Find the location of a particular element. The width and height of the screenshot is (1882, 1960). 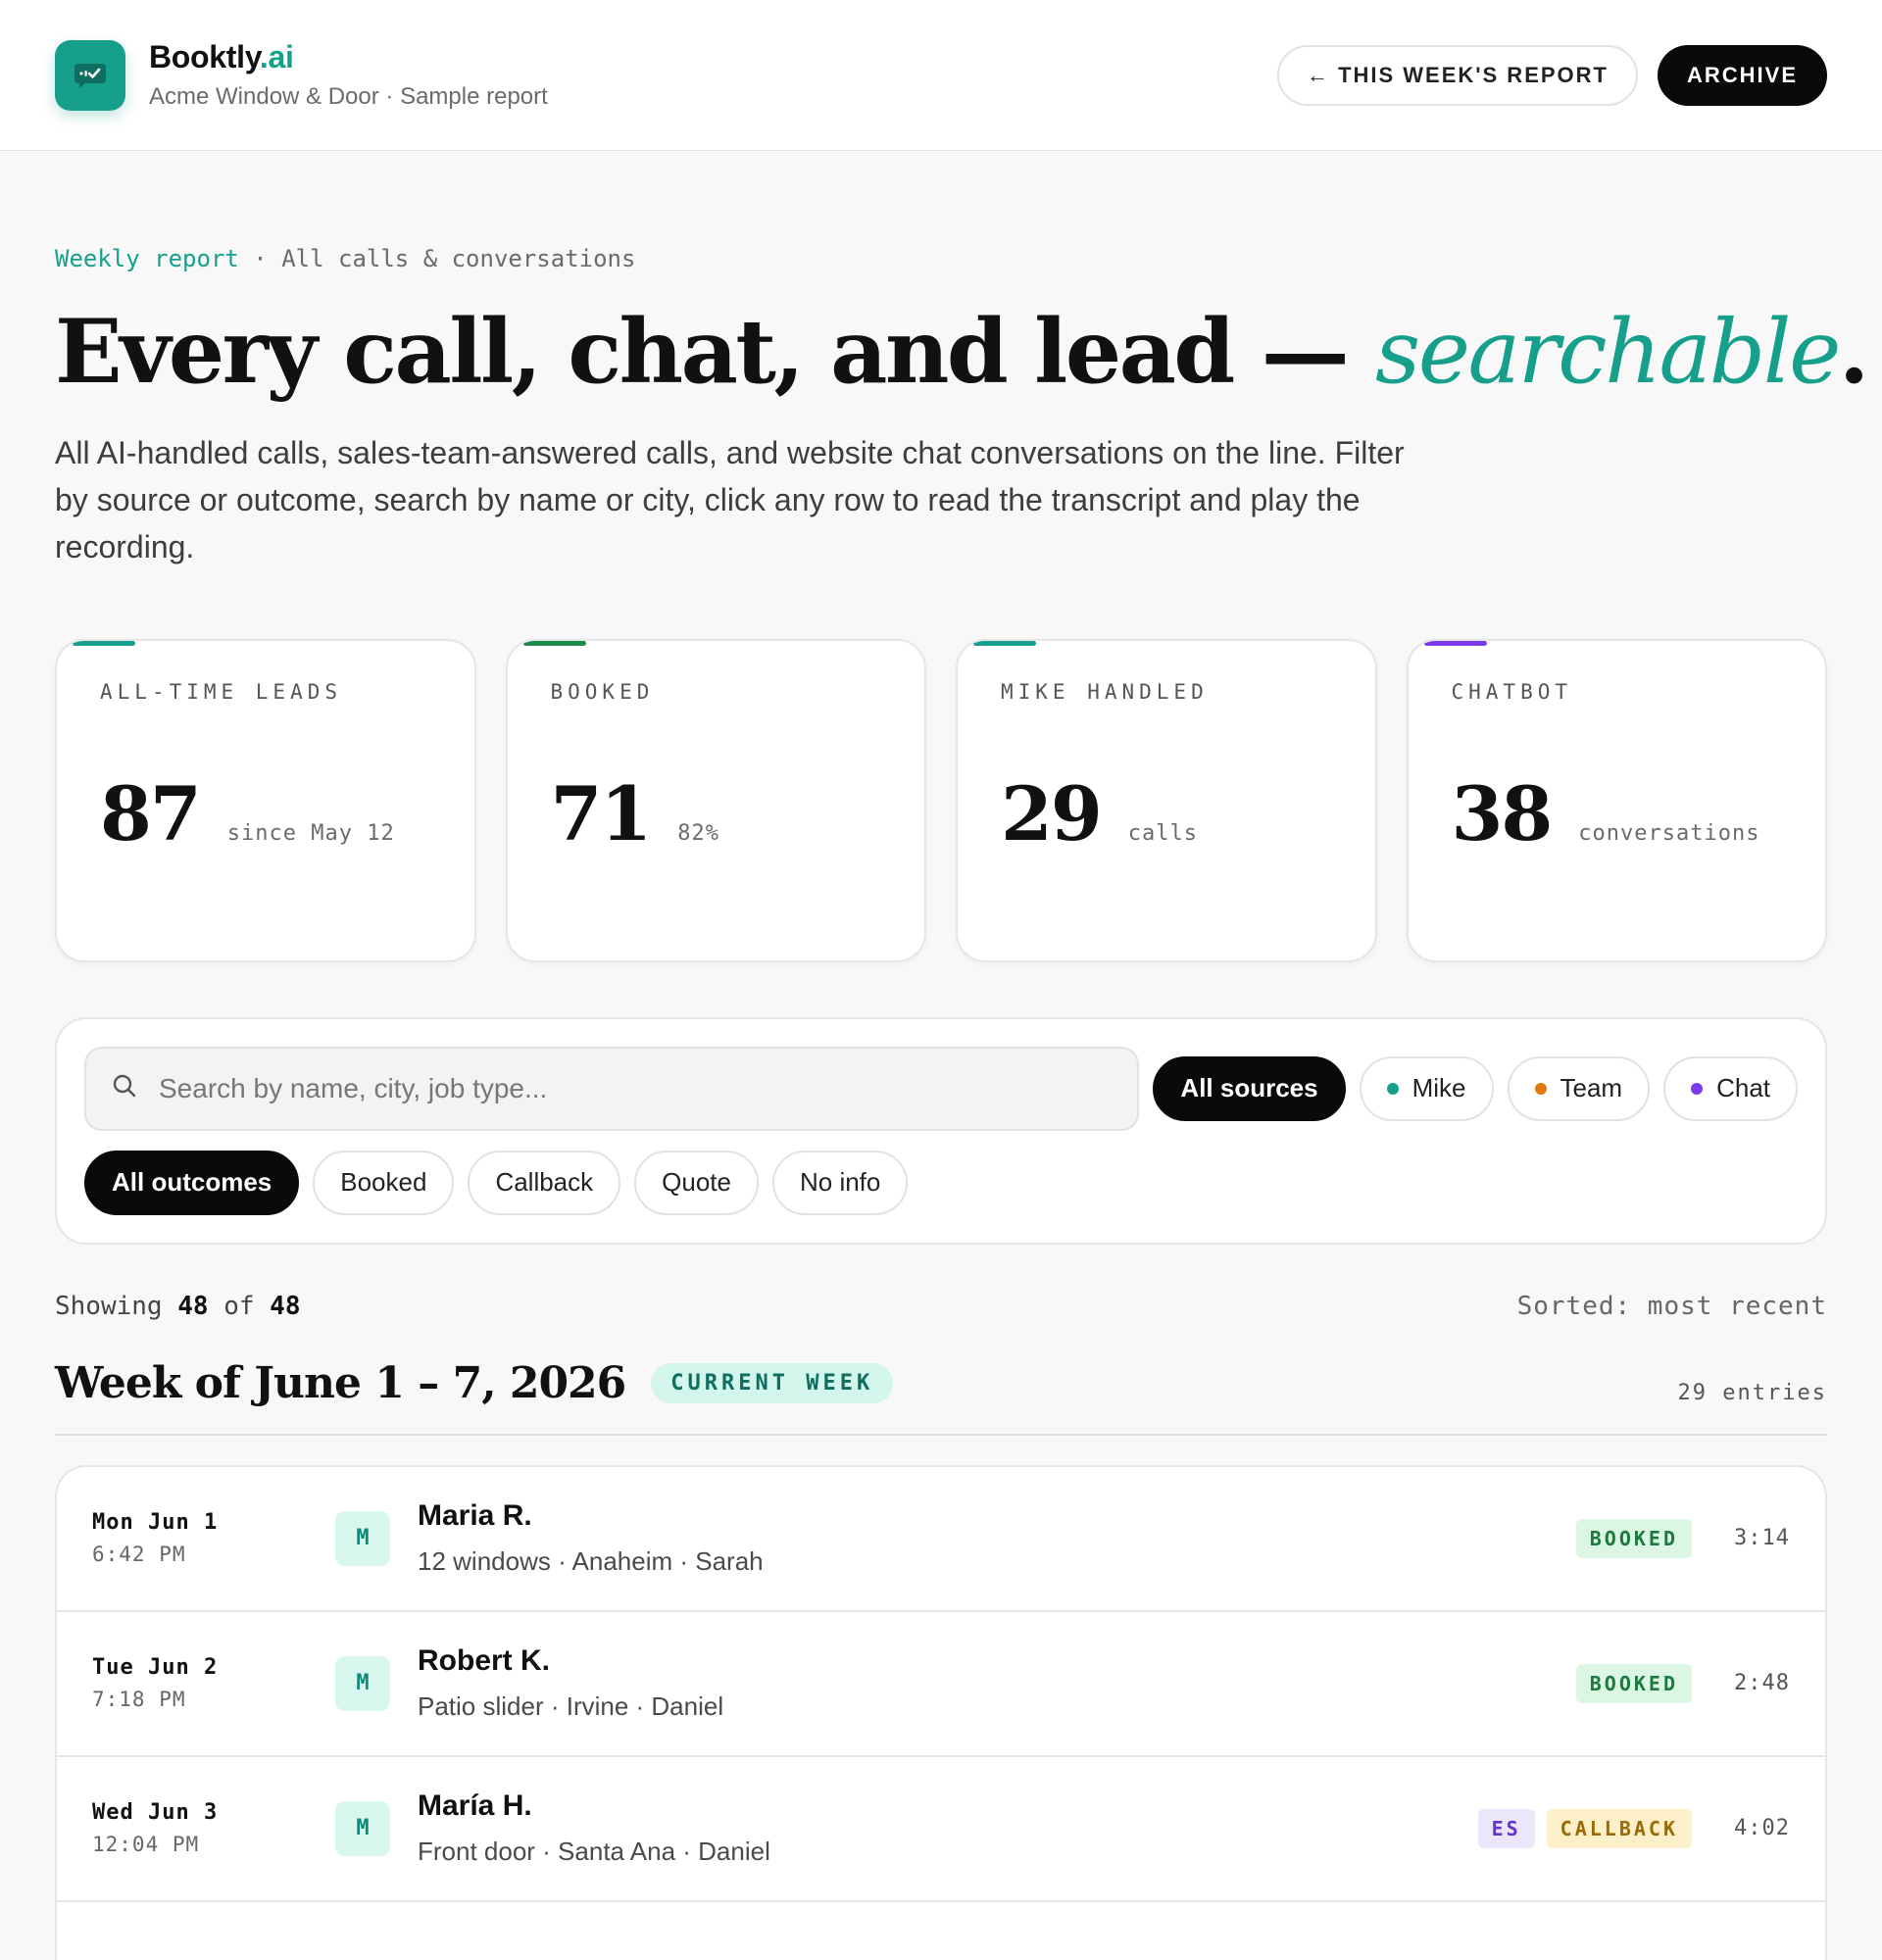

outcome-filter-all: All outcomes is located at coordinates (192, 1182).